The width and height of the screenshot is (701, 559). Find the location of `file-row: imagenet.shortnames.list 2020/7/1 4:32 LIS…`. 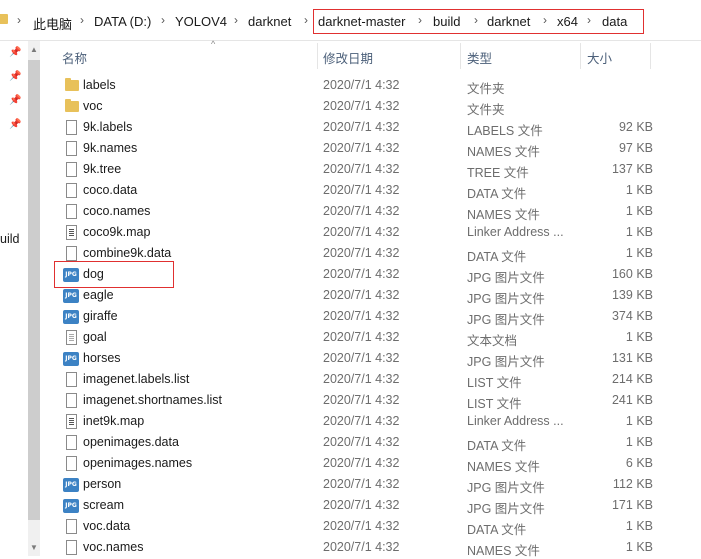

file-row: imagenet.shortnames.list 2020/7/1 4:32 LIS… is located at coordinates (377, 400).